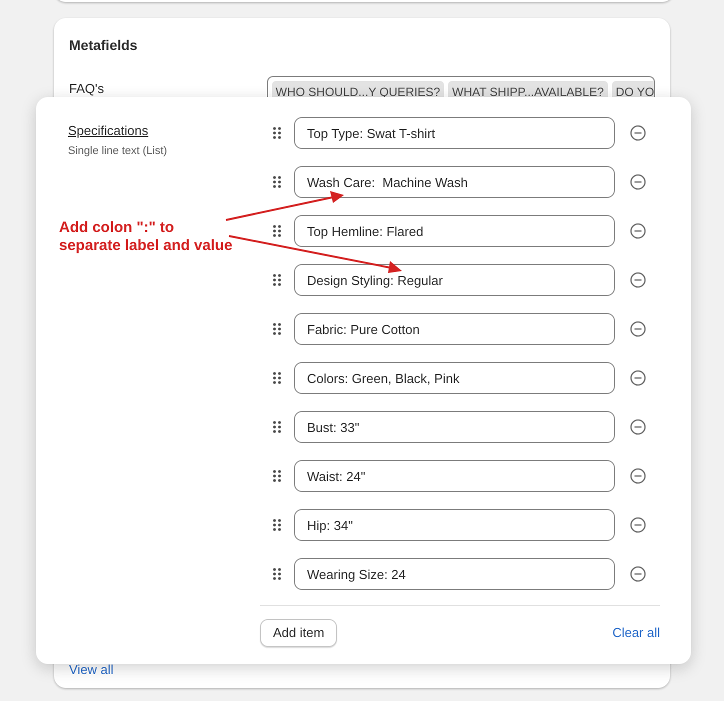 This screenshot has height=701, width=724. I want to click on field-label: Specifications, so click(164, 130).